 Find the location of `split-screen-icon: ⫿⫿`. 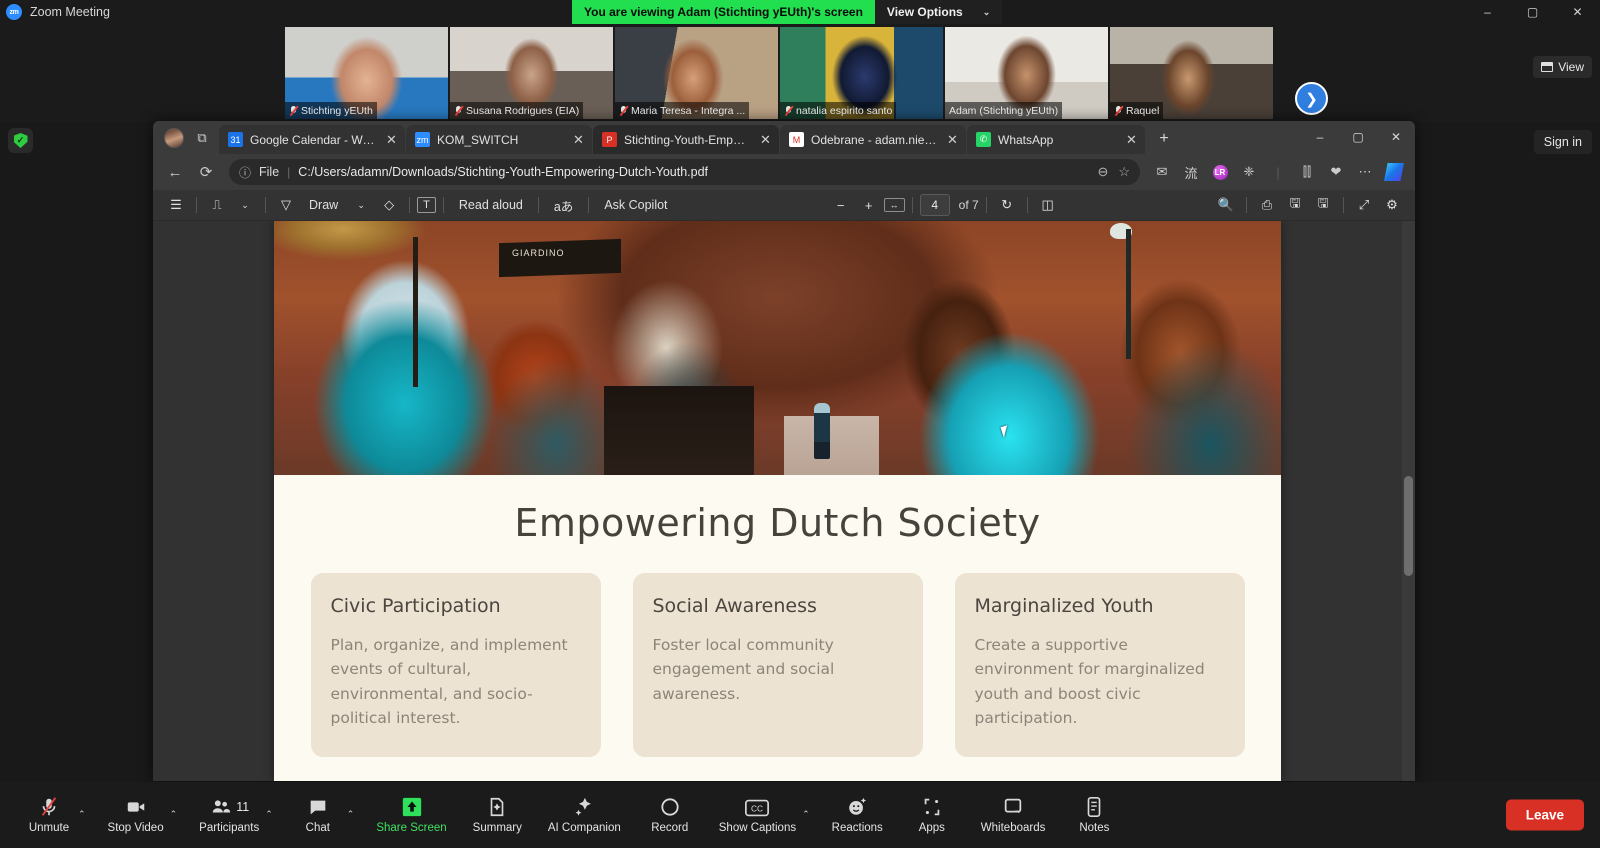

split-screen-icon: ⫿⫿ is located at coordinates (1307, 172).